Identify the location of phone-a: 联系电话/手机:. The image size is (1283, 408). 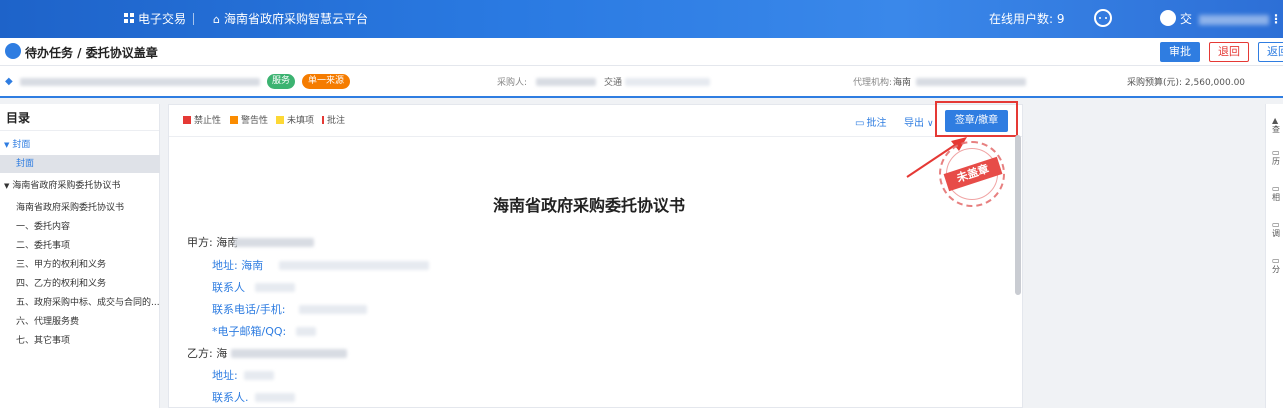
(248, 310).